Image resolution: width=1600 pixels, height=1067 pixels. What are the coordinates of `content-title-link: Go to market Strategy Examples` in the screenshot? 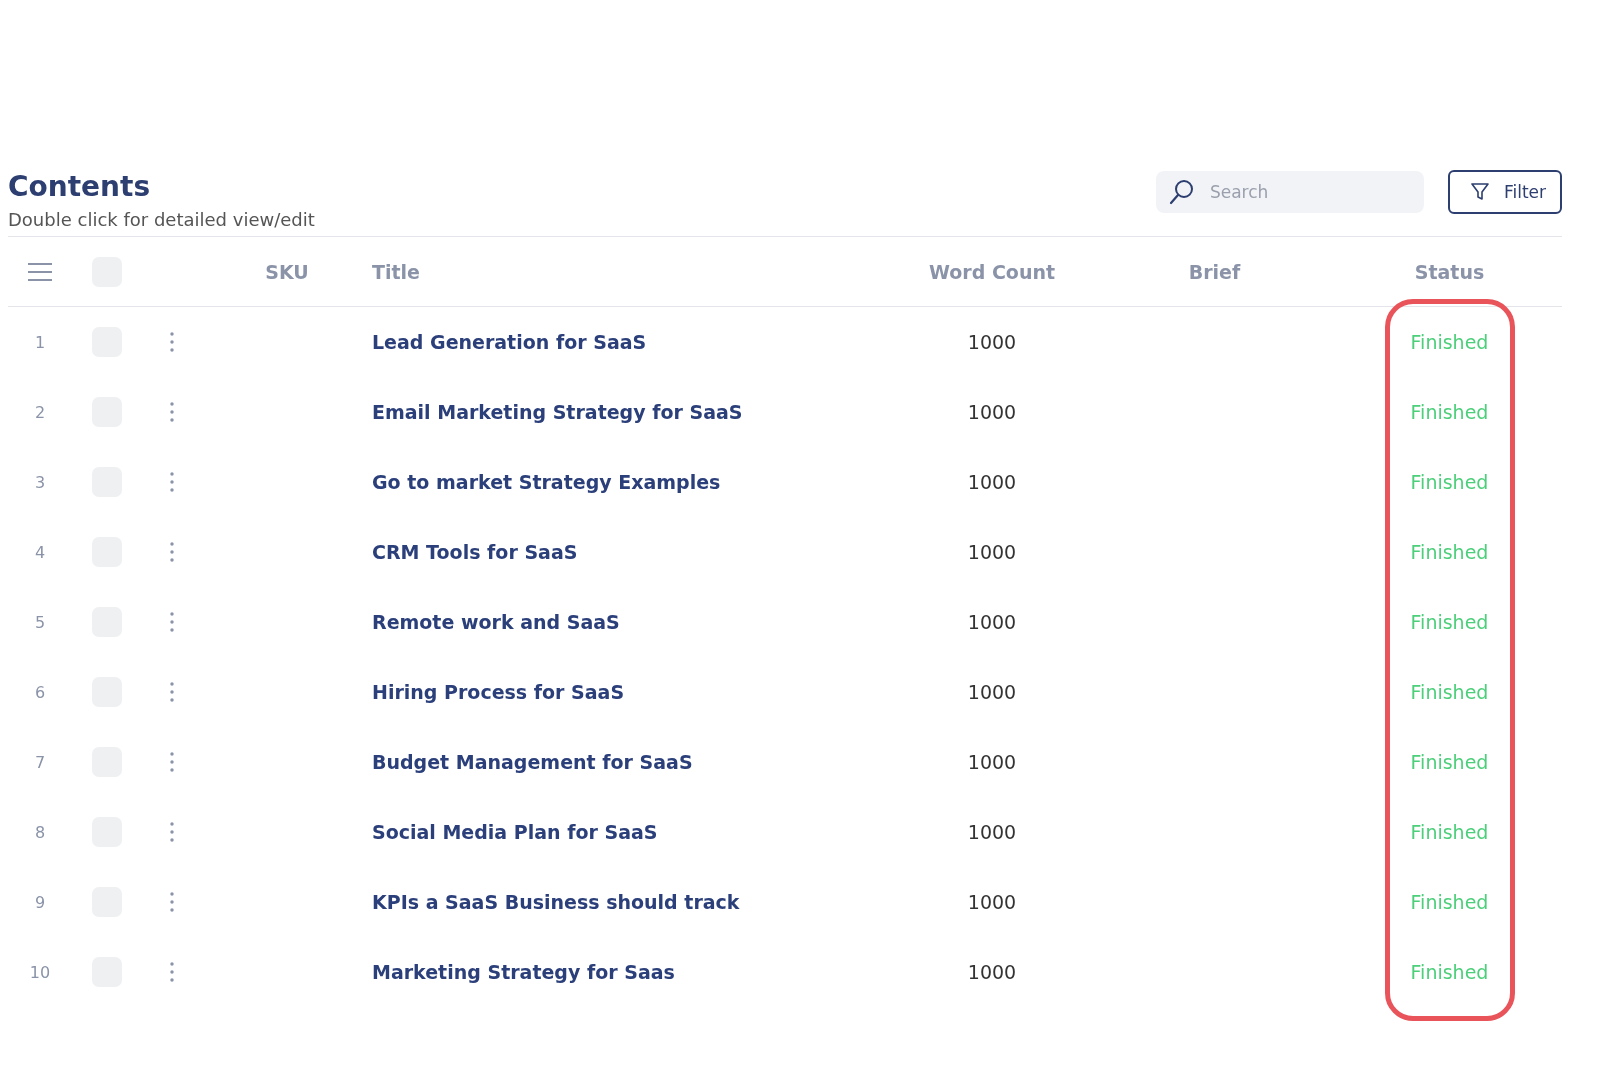 It's located at (546, 482).